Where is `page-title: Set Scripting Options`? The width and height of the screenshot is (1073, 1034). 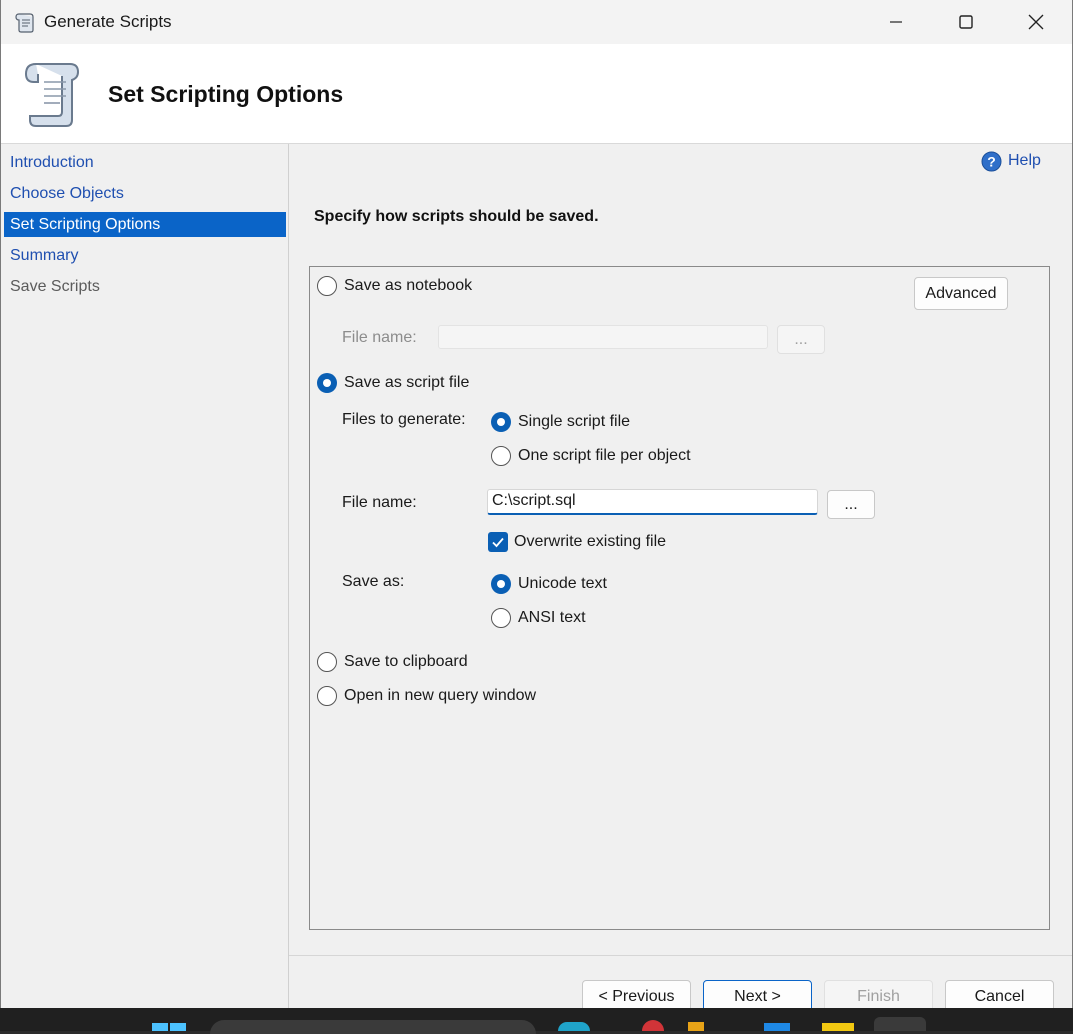 page-title: Set Scripting Options is located at coordinates (226, 94).